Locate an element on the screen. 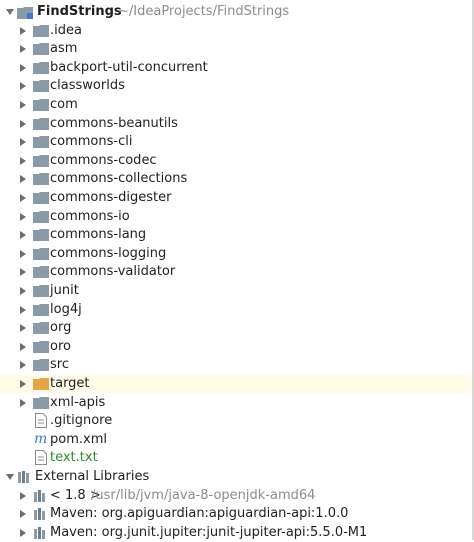 The height and width of the screenshot is (542, 474). jdk-path: /usr/lib/jvm/java-8-openjdk-amd64 is located at coordinates (203, 495).